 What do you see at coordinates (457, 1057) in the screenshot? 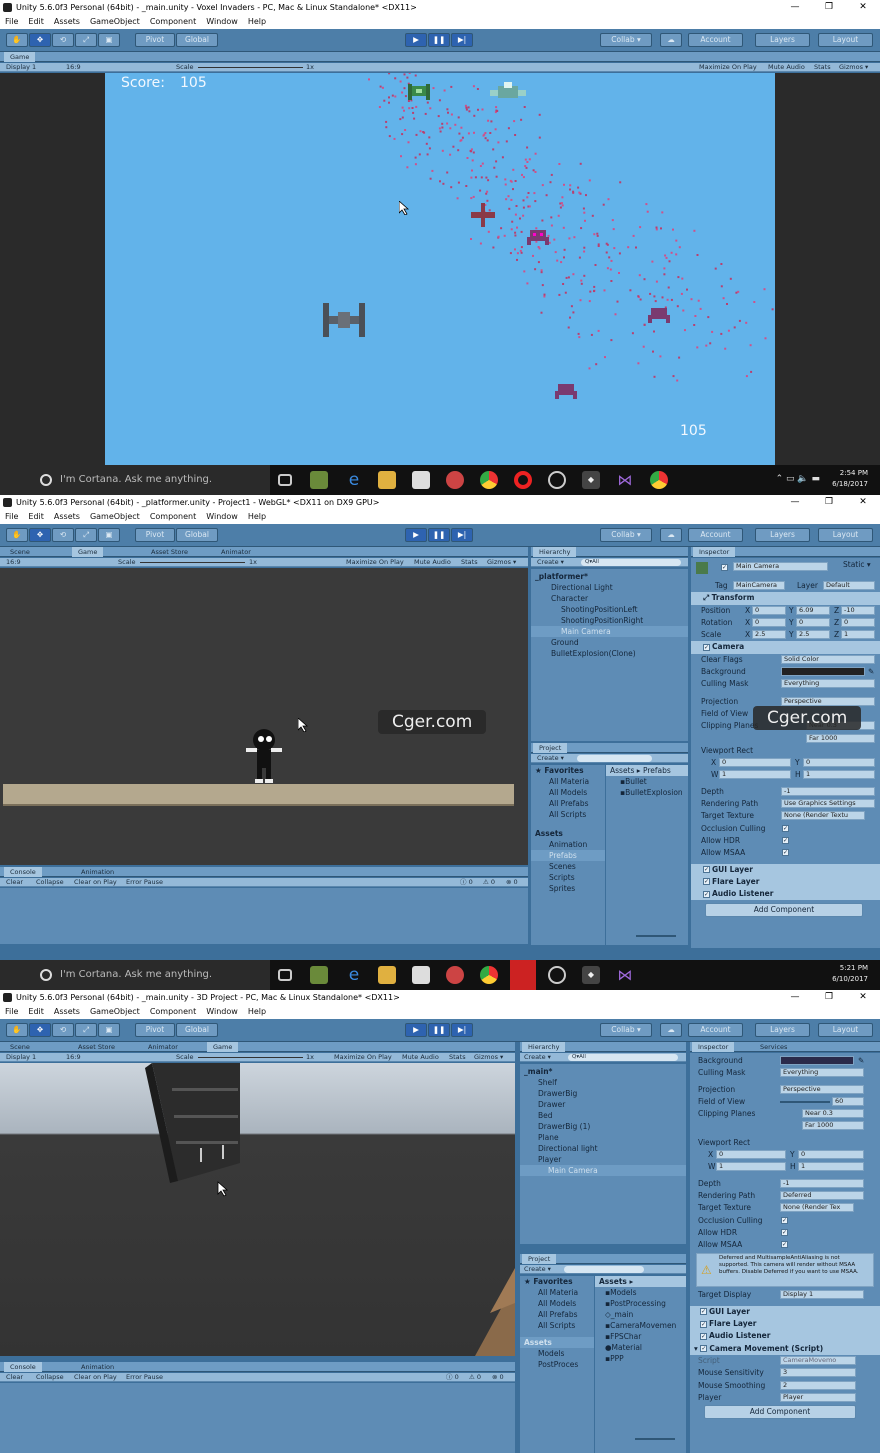
I see `stats-toggle: Stats` at bounding box center [457, 1057].